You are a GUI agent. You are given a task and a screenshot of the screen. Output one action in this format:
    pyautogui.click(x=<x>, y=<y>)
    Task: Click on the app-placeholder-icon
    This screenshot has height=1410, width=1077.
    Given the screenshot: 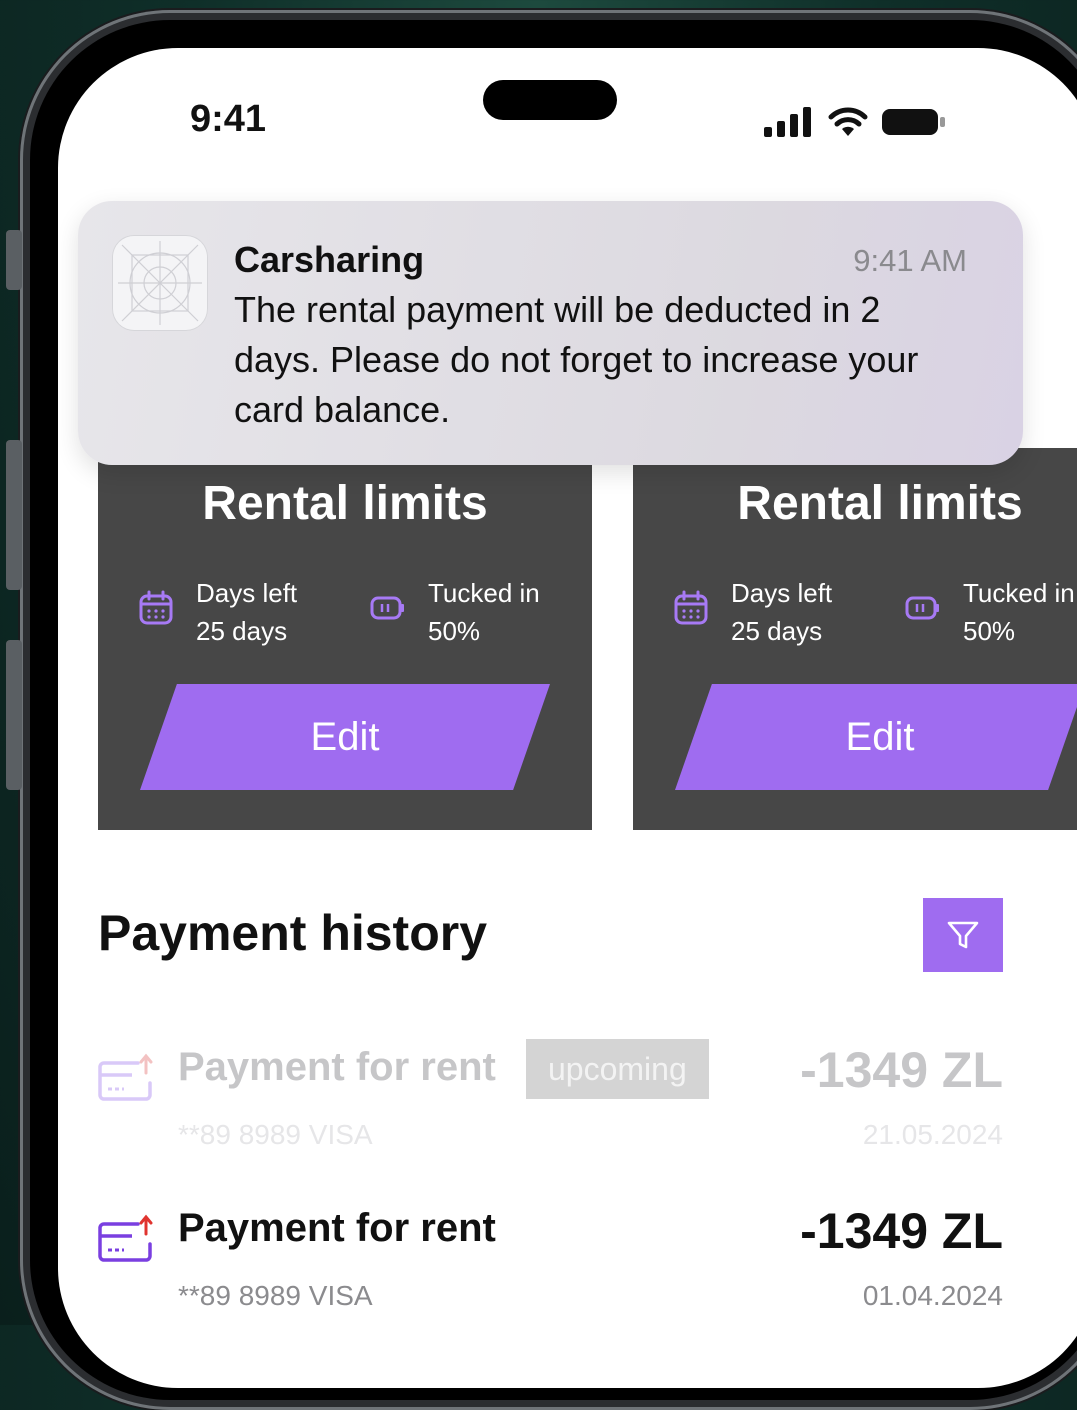 What is the action you would take?
    pyautogui.click(x=160, y=283)
    